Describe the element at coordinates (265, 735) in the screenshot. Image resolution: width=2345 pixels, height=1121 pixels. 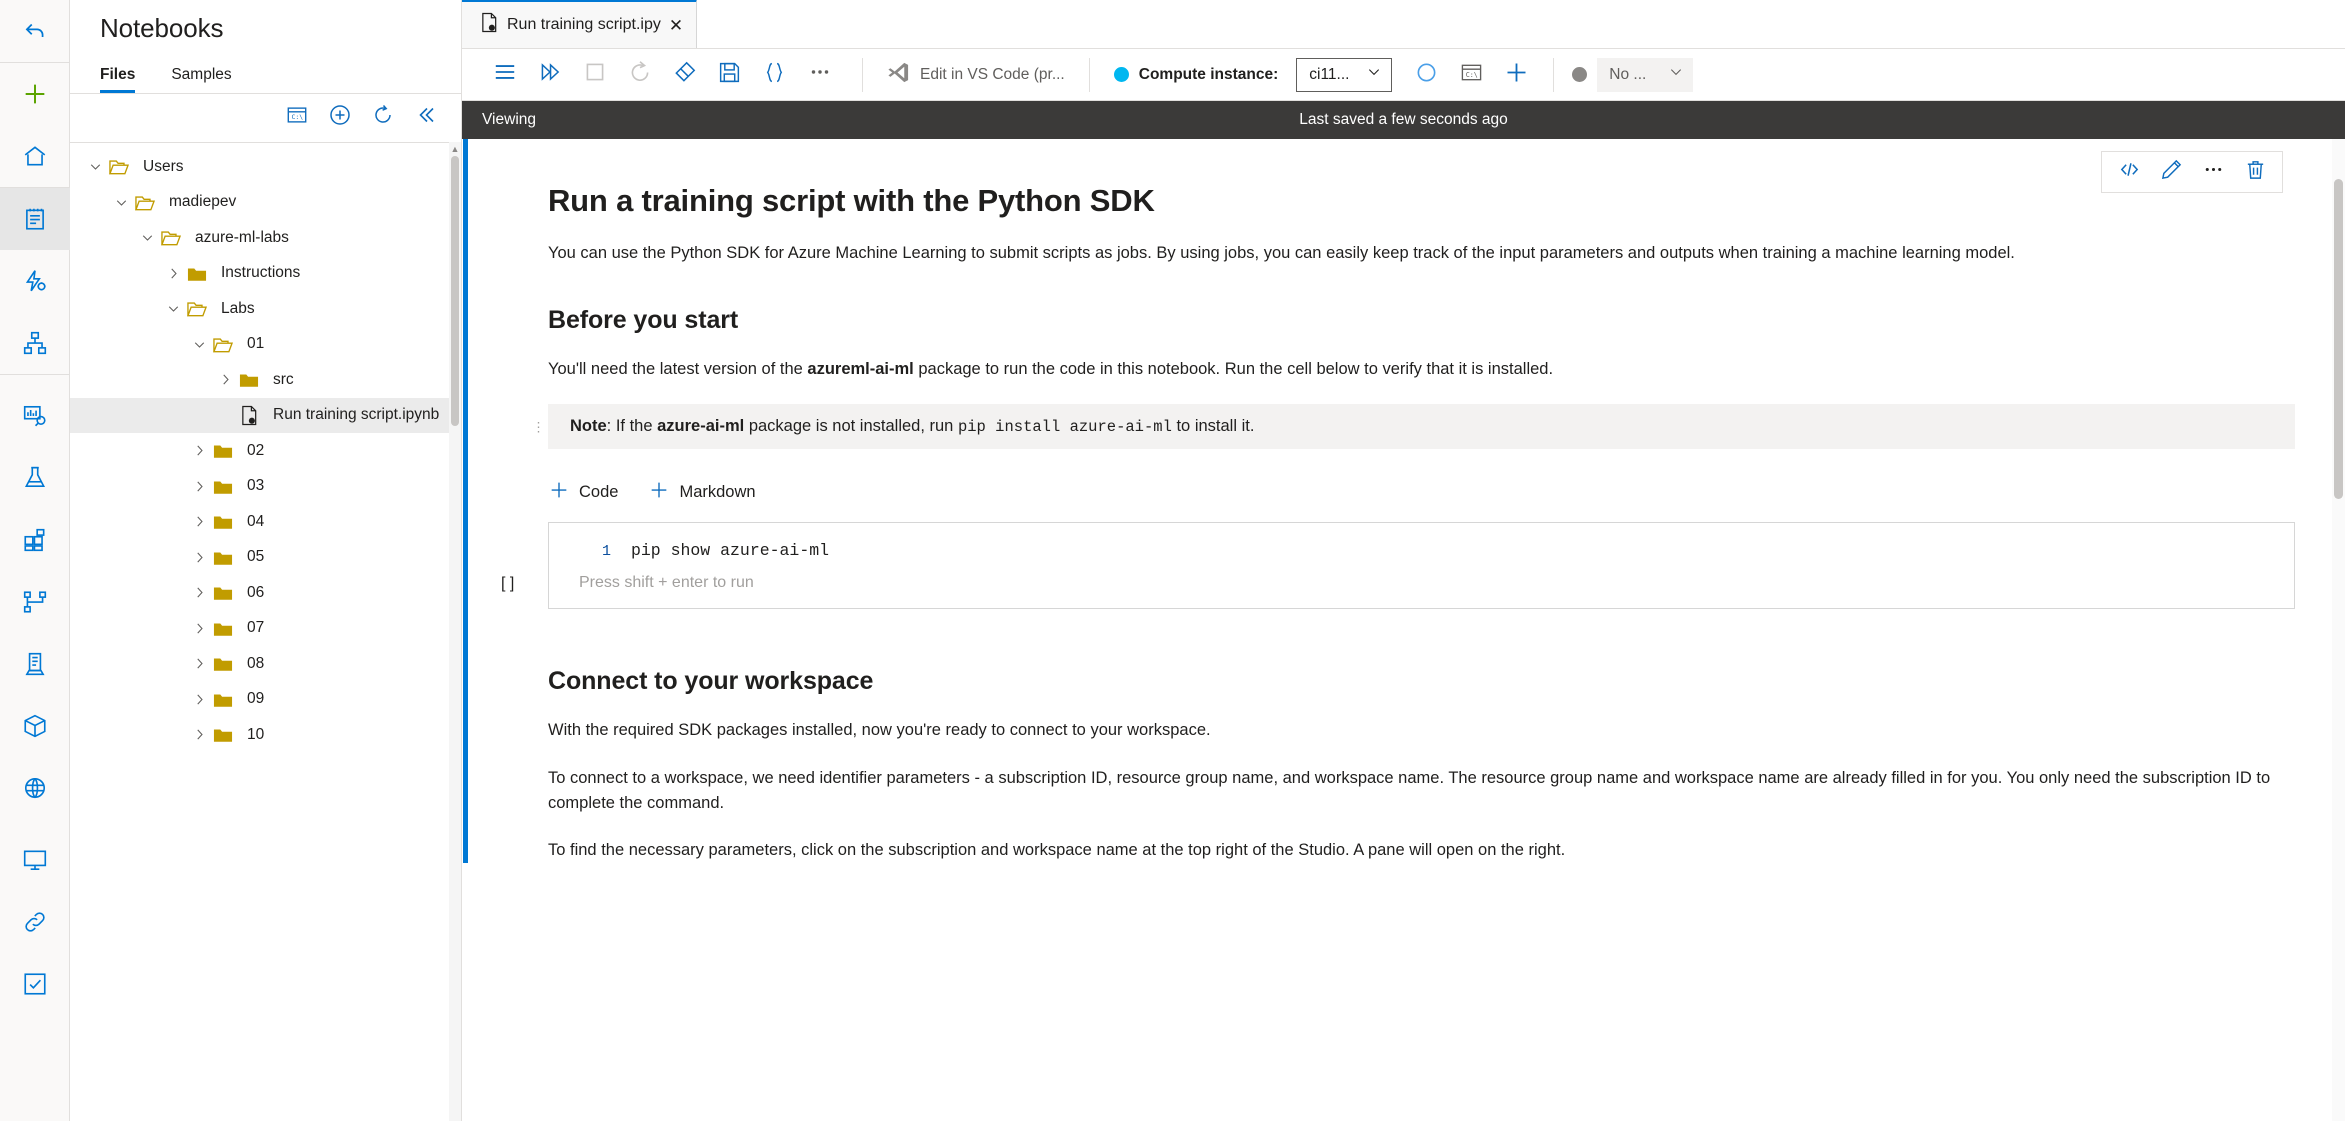
I see `tree-item: 10` at that location.